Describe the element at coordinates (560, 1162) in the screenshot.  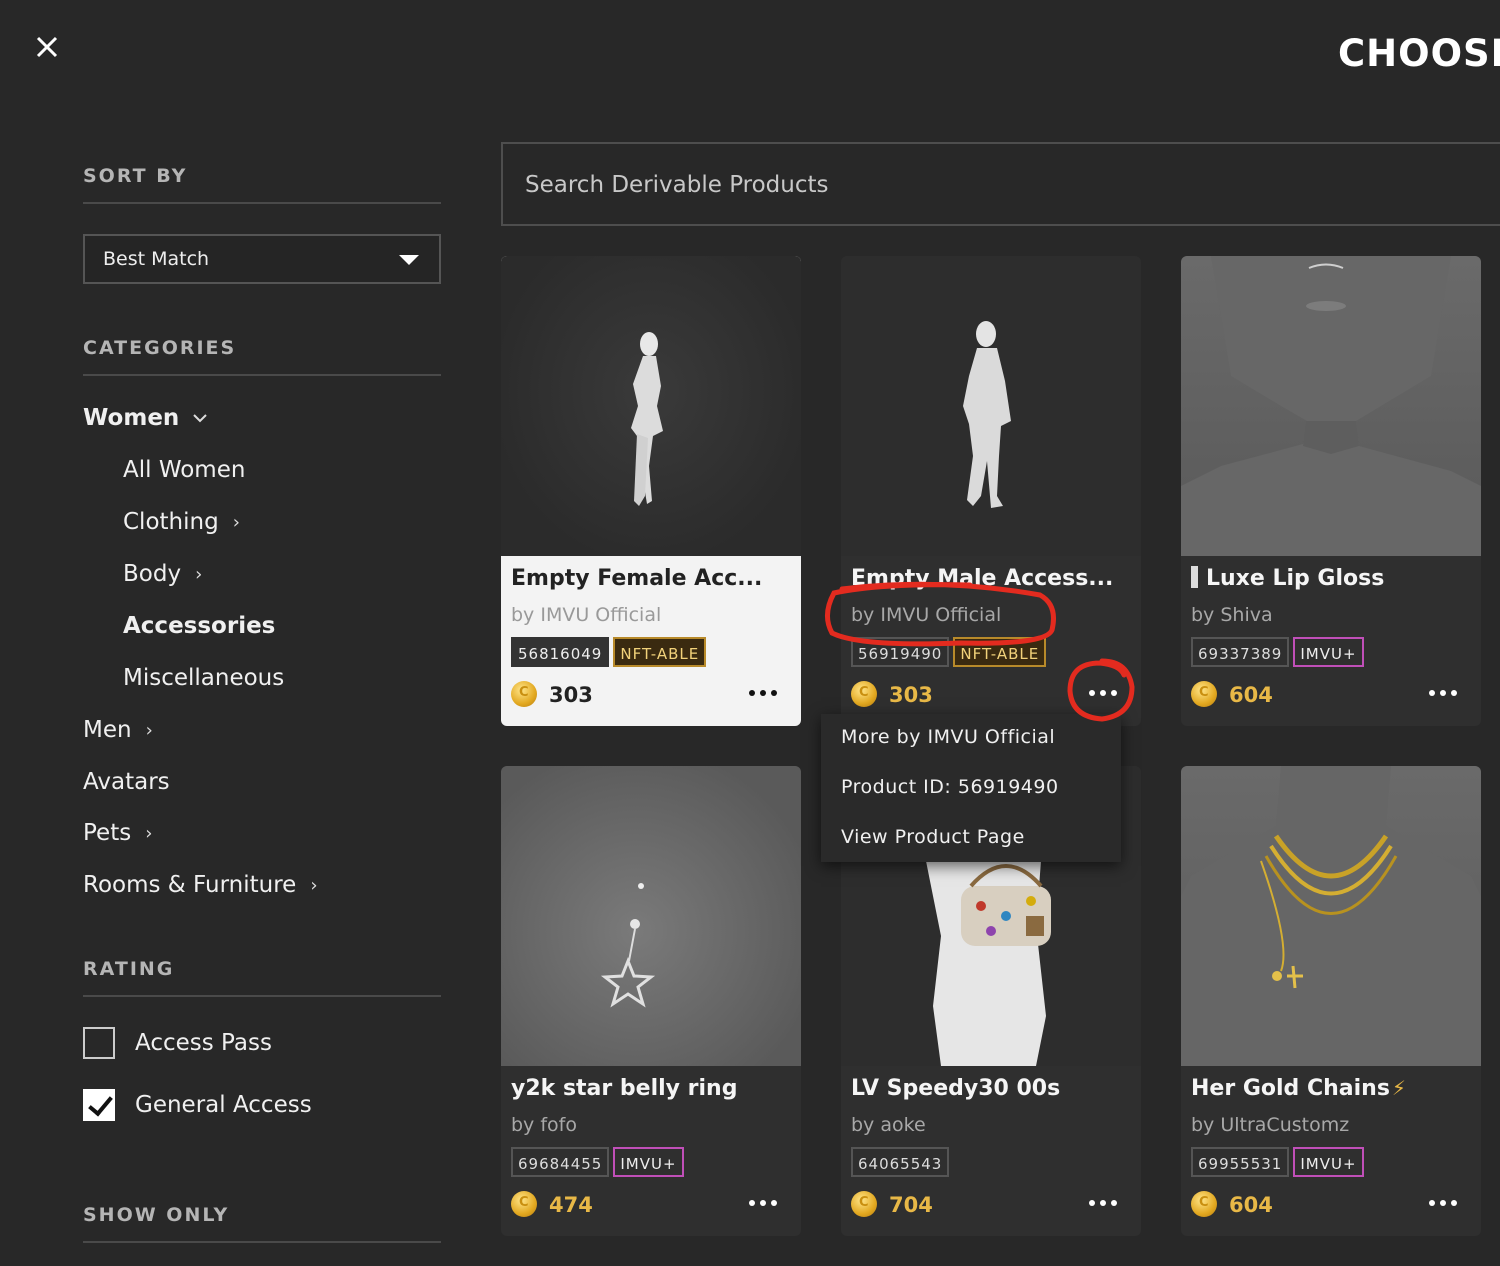
I see `product-id-badge: 69684455` at that location.